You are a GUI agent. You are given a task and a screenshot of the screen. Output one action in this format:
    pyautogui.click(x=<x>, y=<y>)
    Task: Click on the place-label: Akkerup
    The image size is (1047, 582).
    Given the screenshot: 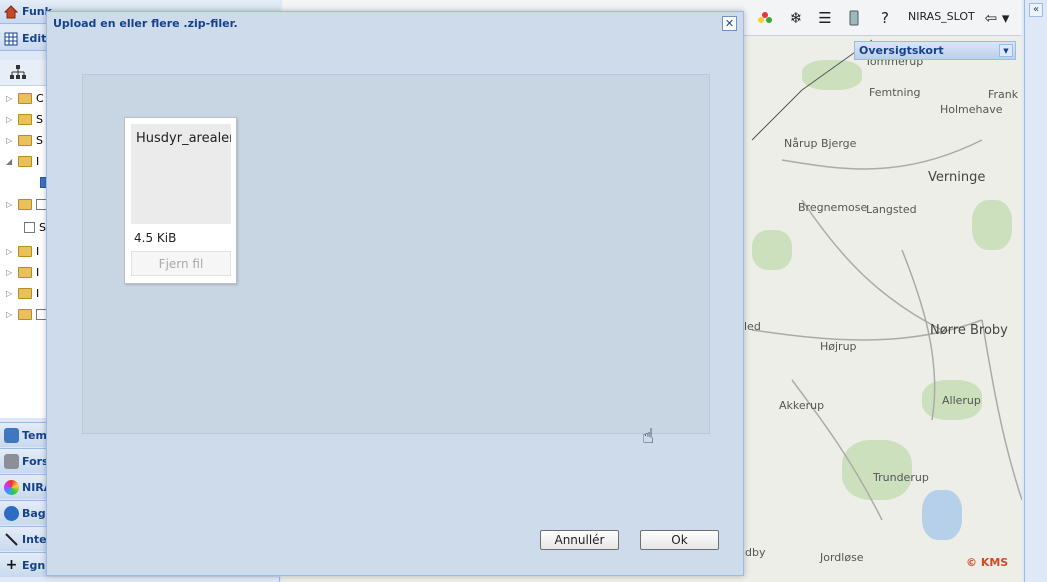 What is the action you would take?
    pyautogui.click(x=802, y=405)
    